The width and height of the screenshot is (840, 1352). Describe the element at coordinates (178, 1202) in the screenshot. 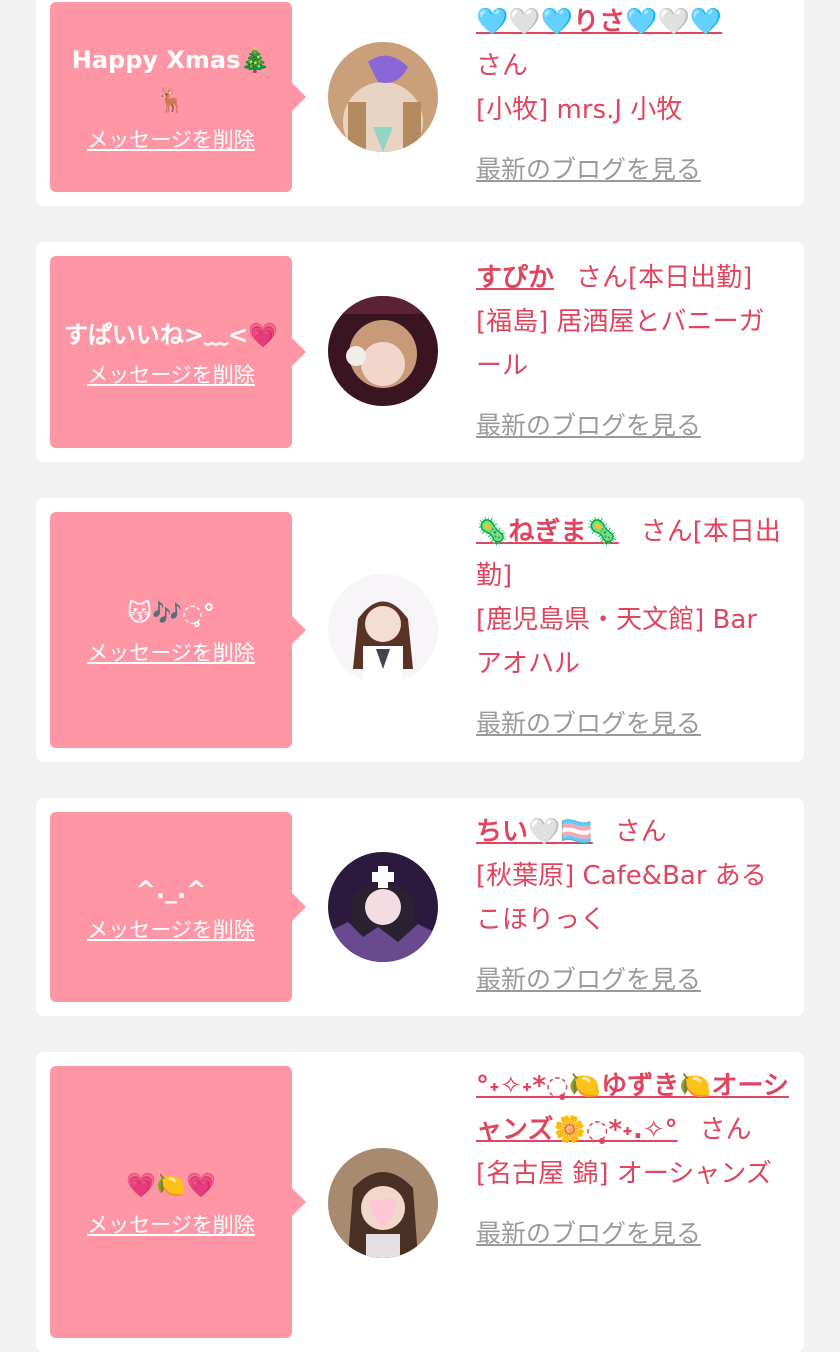

I see `message-bubble: 💗🍋💗 メッセージを削除` at that location.